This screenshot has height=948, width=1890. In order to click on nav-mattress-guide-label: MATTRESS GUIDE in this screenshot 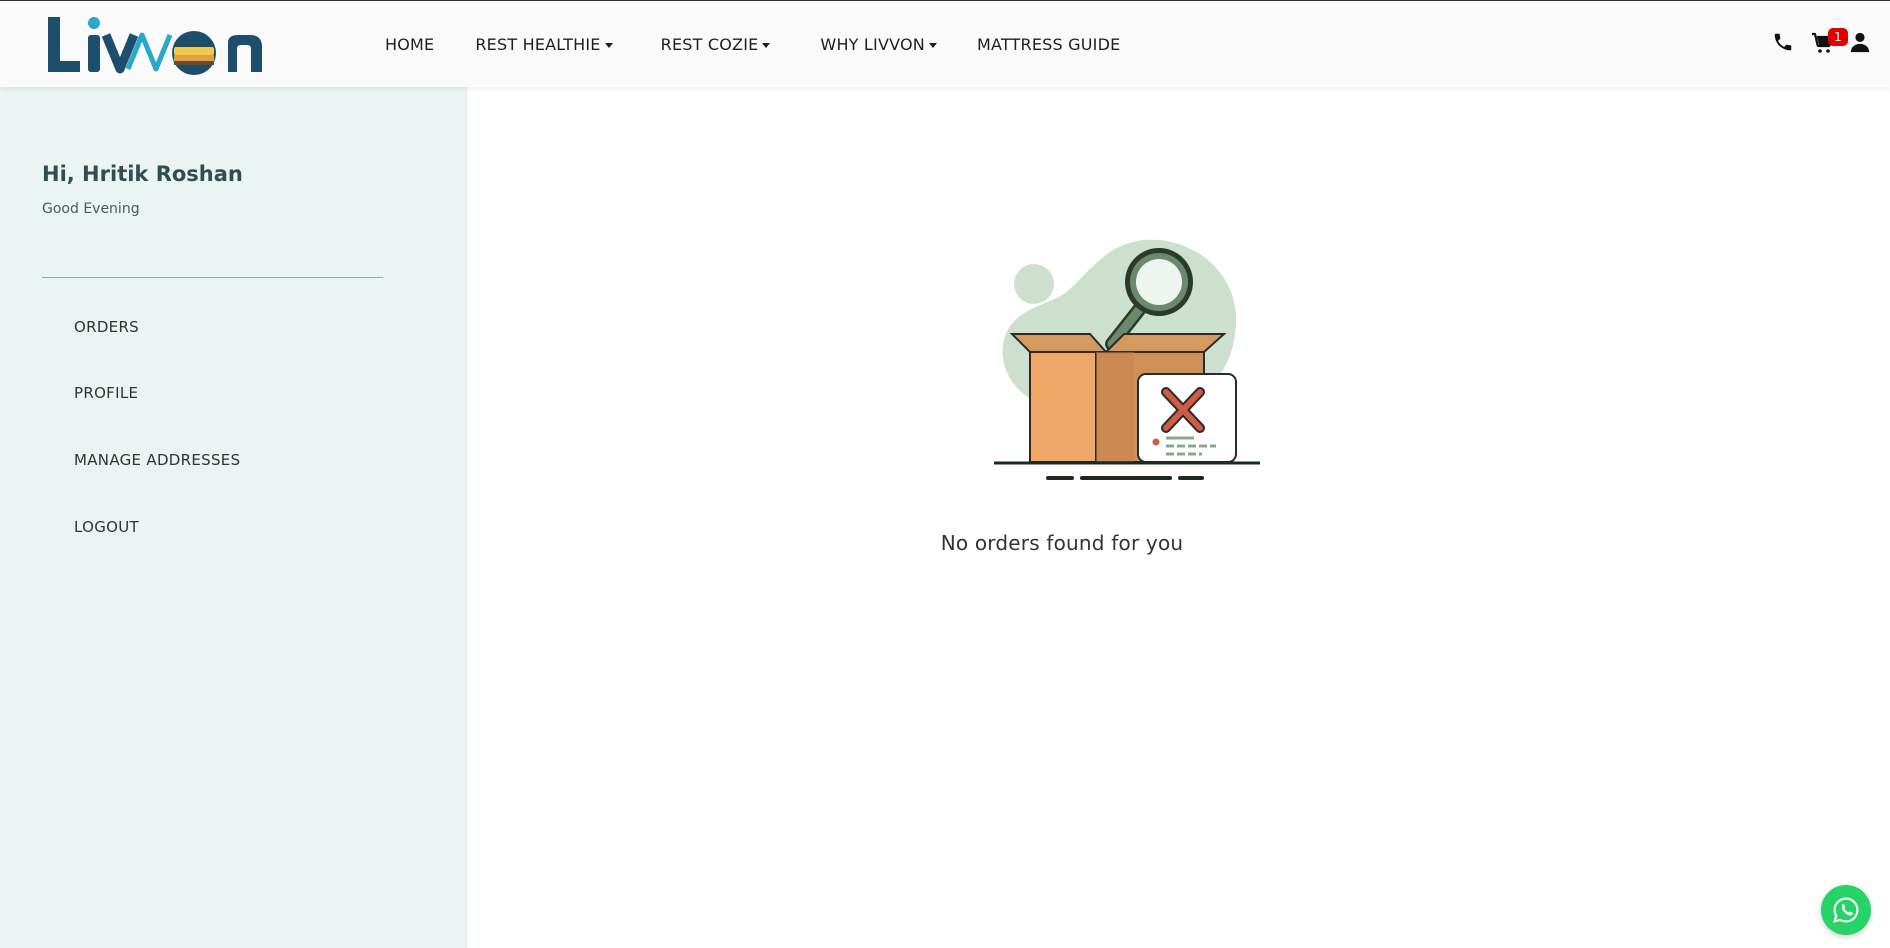, I will do `click(1048, 44)`.